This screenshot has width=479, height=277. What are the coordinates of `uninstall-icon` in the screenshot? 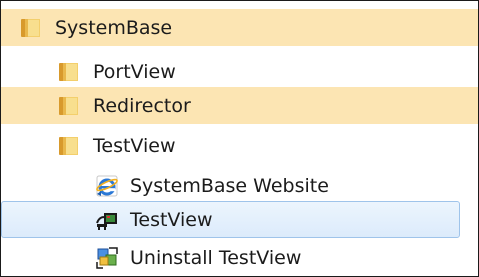 It's located at (107, 258).